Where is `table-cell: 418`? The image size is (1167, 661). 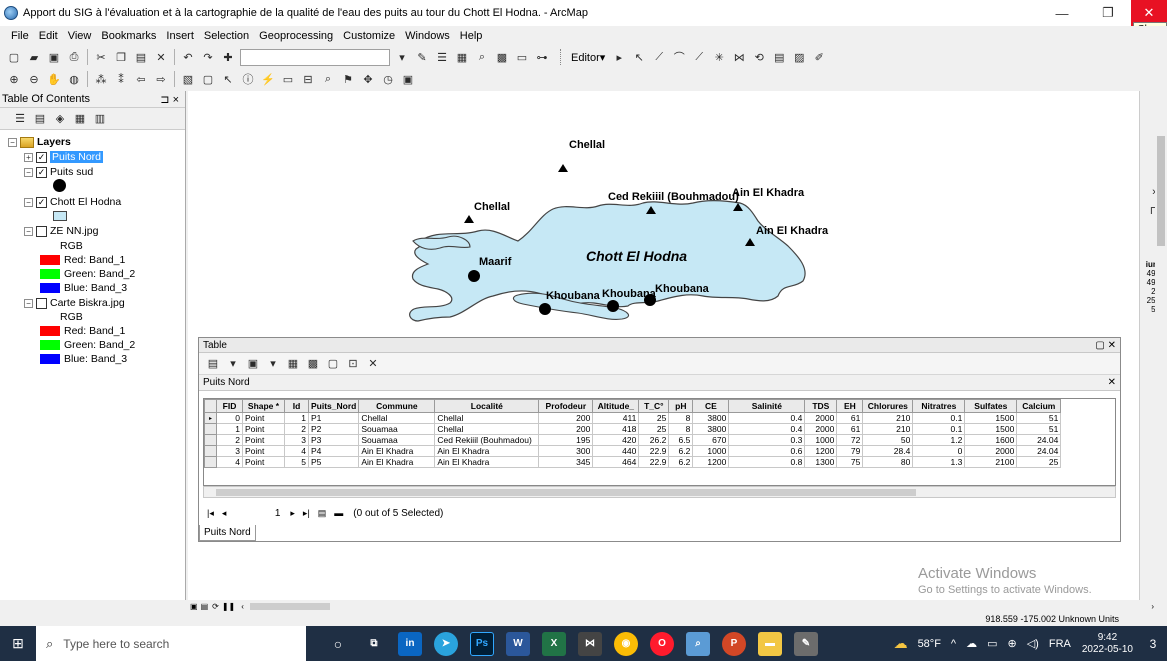 table-cell: 418 is located at coordinates (616, 429).